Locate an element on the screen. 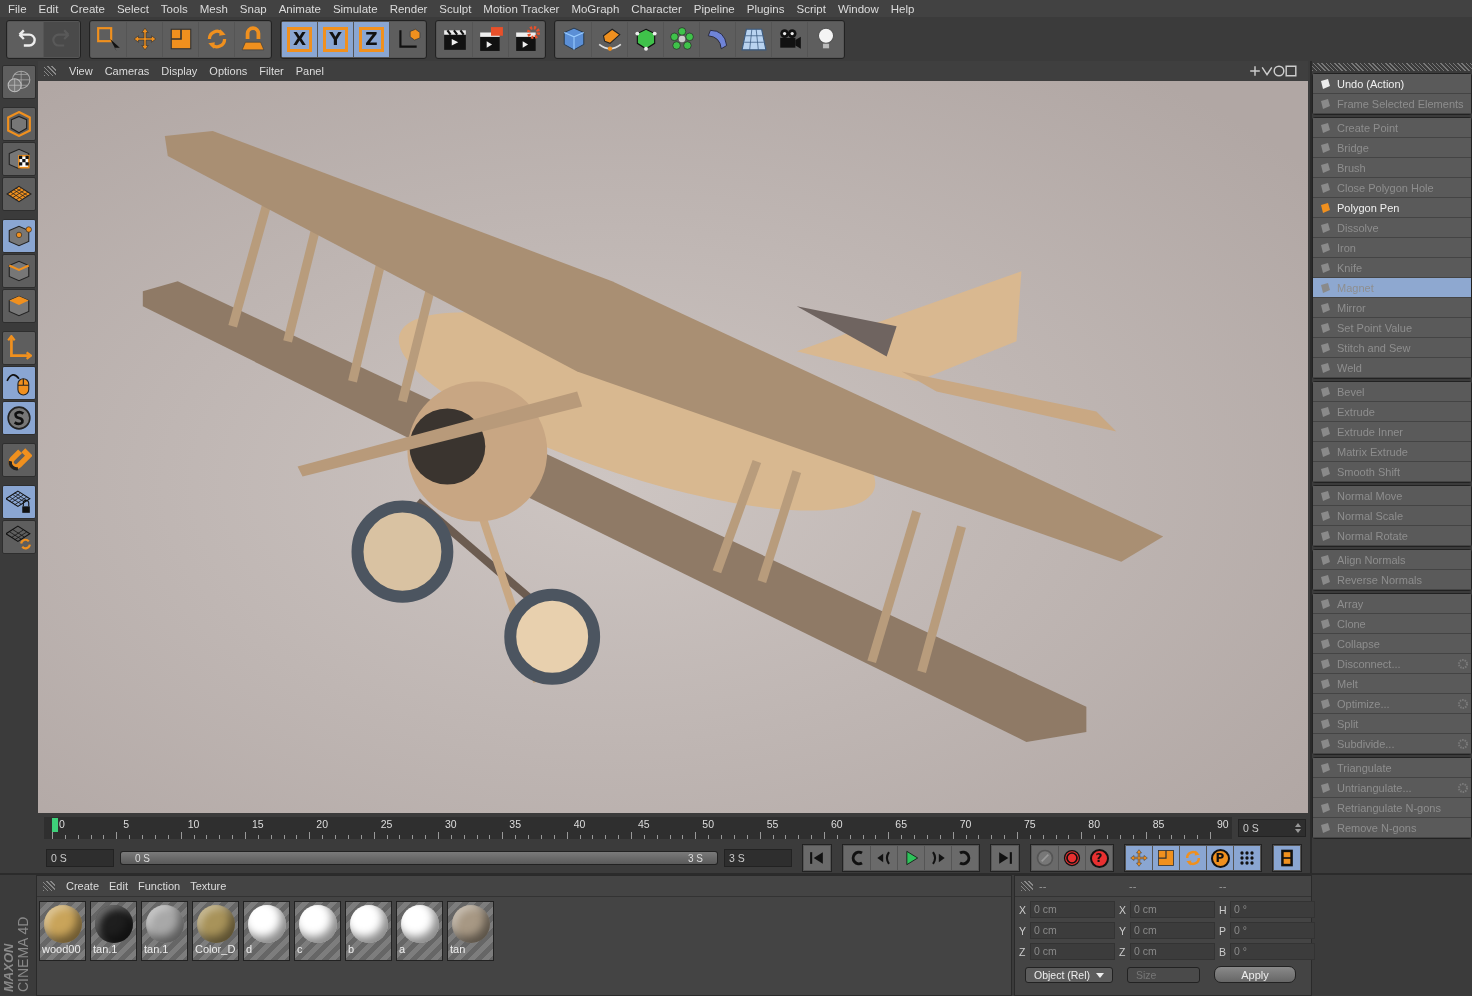 Image resolution: width=1472 pixels, height=996 pixels. key-button: P is located at coordinates (1220, 858).